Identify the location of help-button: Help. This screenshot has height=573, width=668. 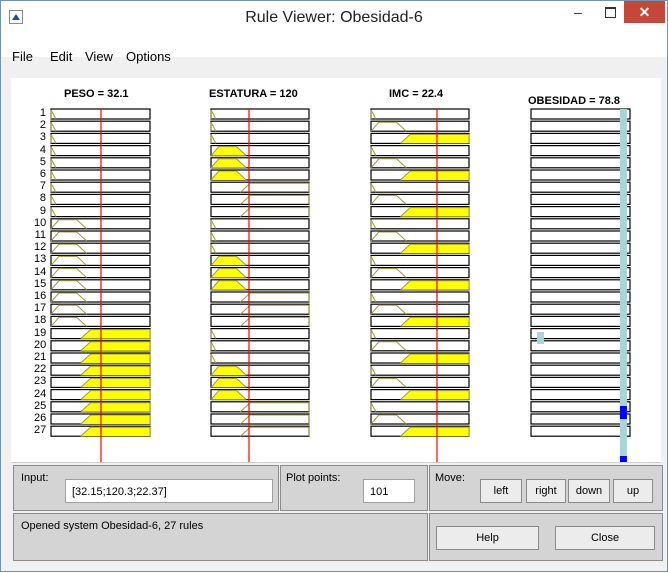
(487, 538).